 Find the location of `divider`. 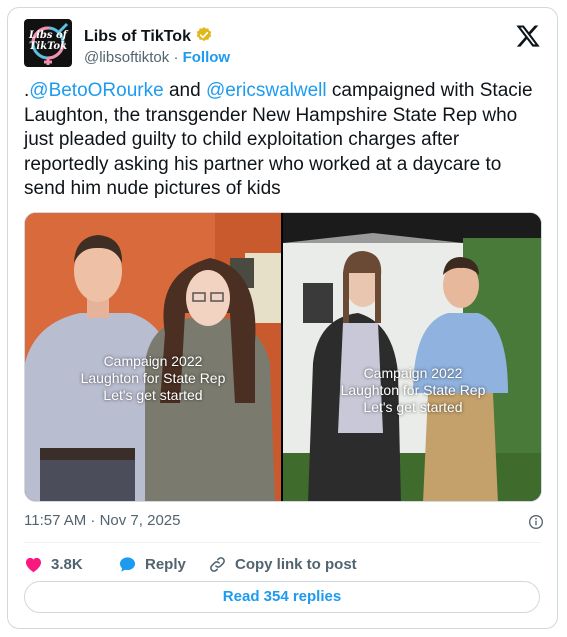

divider is located at coordinates (282, 542).